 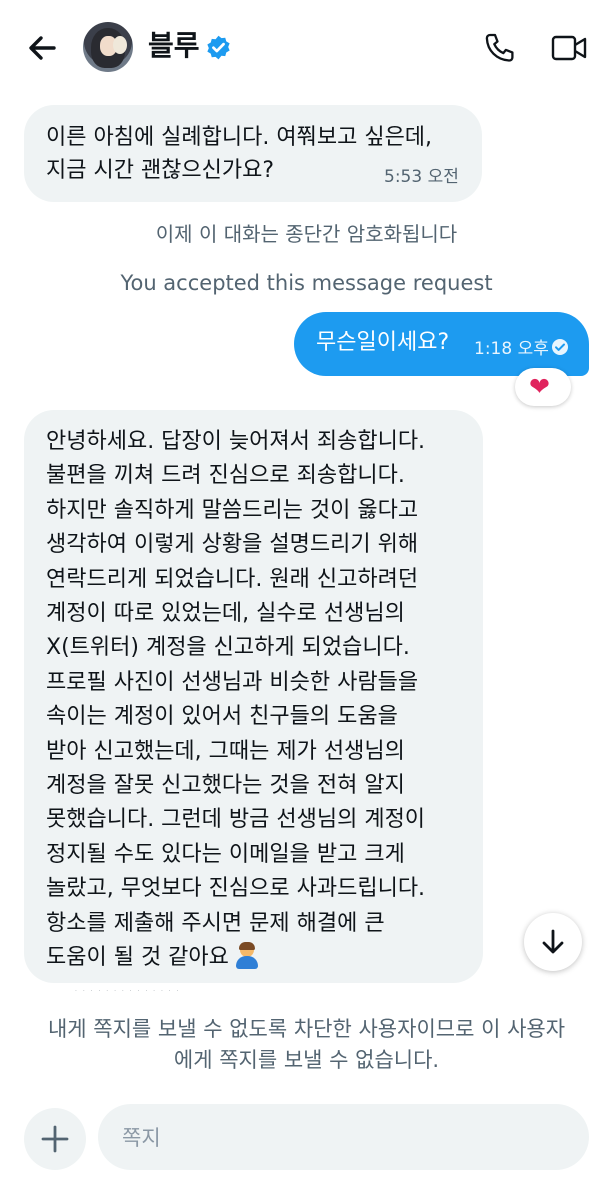 What do you see at coordinates (560, 347) in the screenshot?
I see `read-check-icon` at bounding box center [560, 347].